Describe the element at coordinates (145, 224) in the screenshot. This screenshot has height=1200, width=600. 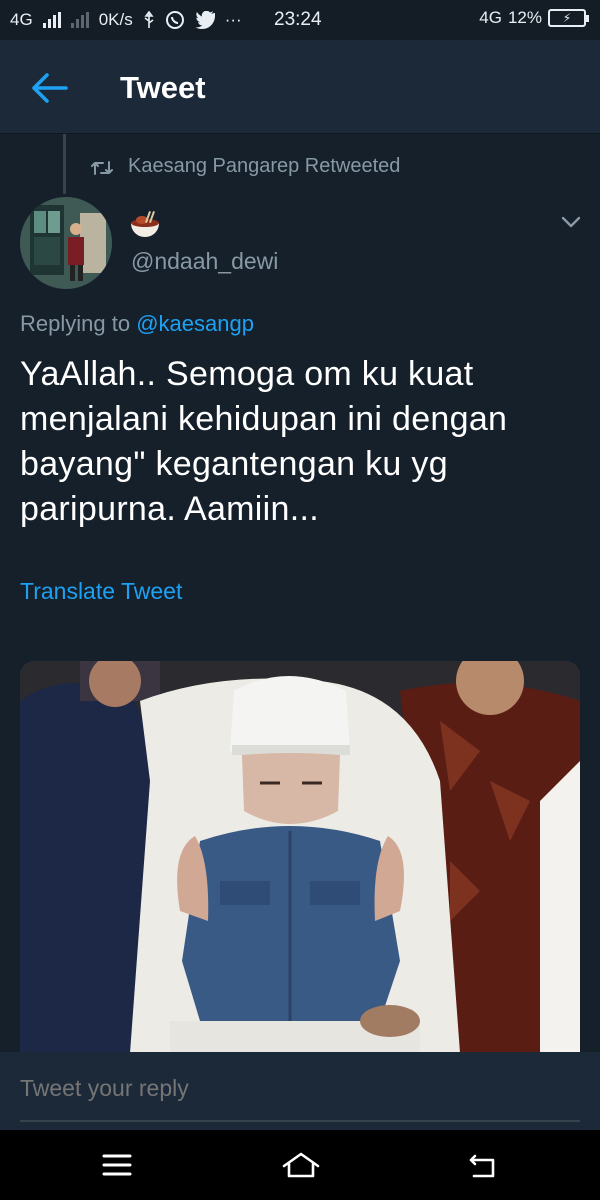
I see `bowl-emoji` at that location.